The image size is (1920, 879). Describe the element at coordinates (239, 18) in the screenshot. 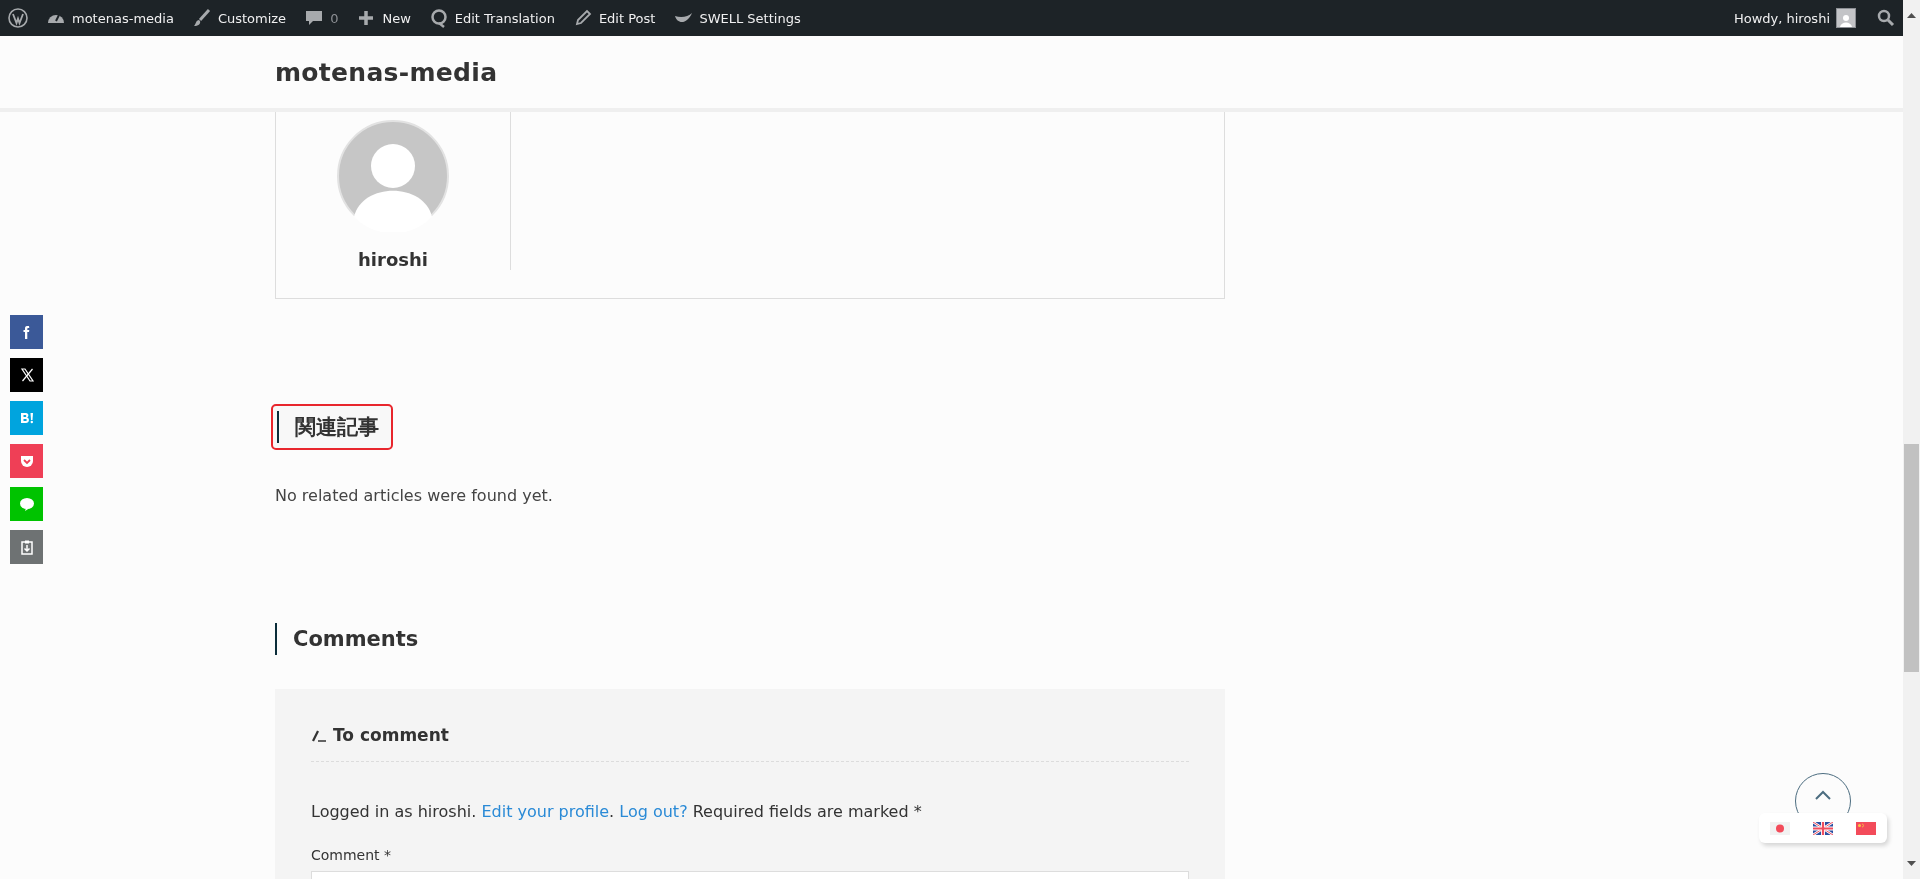

I see `brush-menu: Customize` at that location.